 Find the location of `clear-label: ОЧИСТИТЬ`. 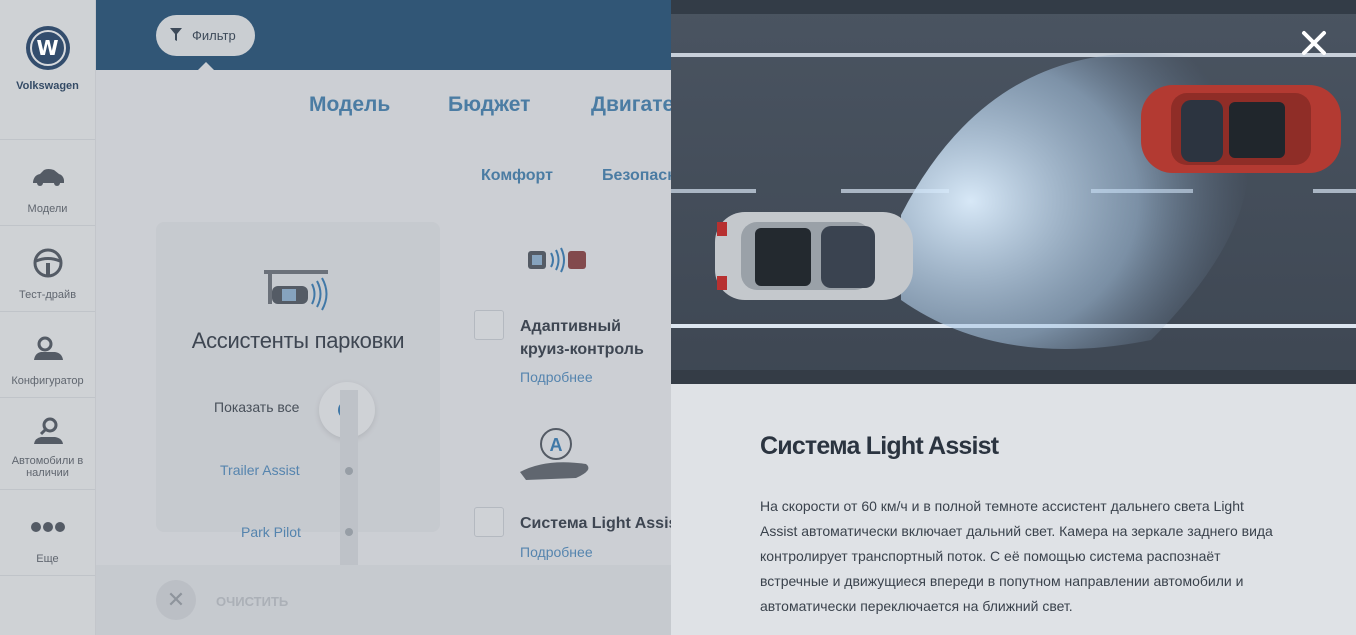

clear-label: ОЧИСТИТЬ is located at coordinates (252, 601).